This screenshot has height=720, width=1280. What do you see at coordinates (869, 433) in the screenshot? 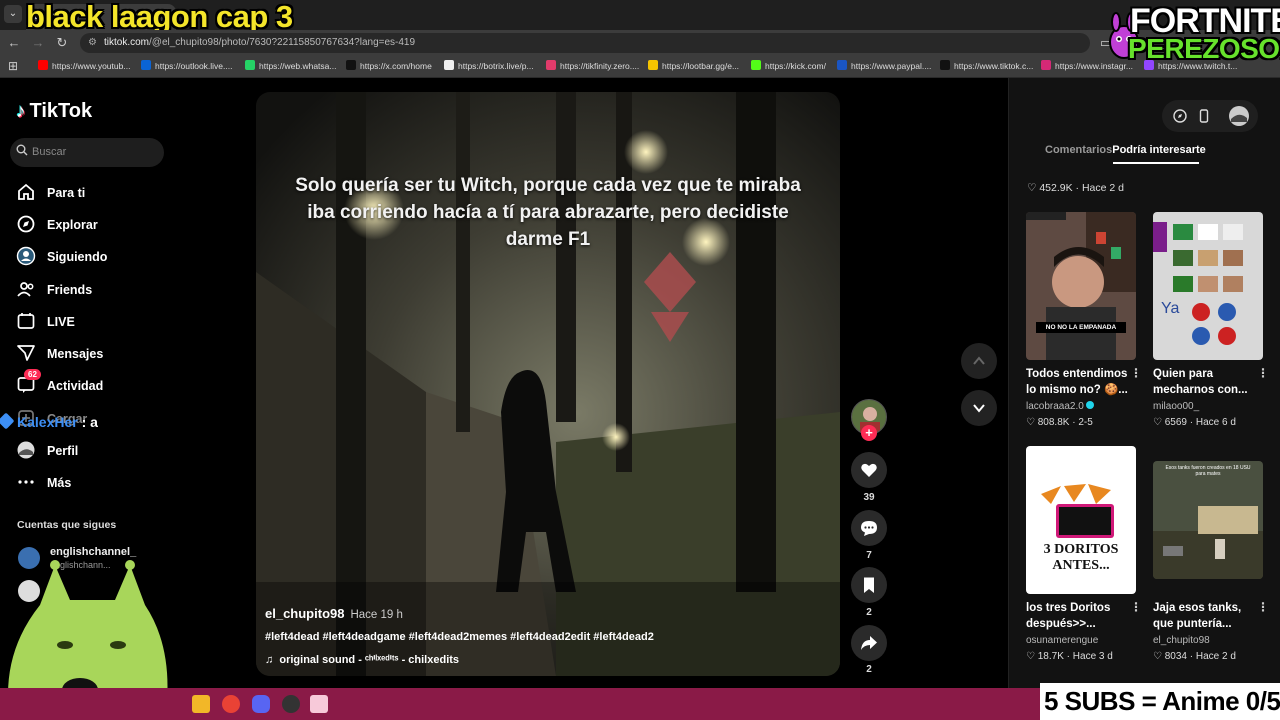
I see `follow-plus-button: +` at bounding box center [869, 433].